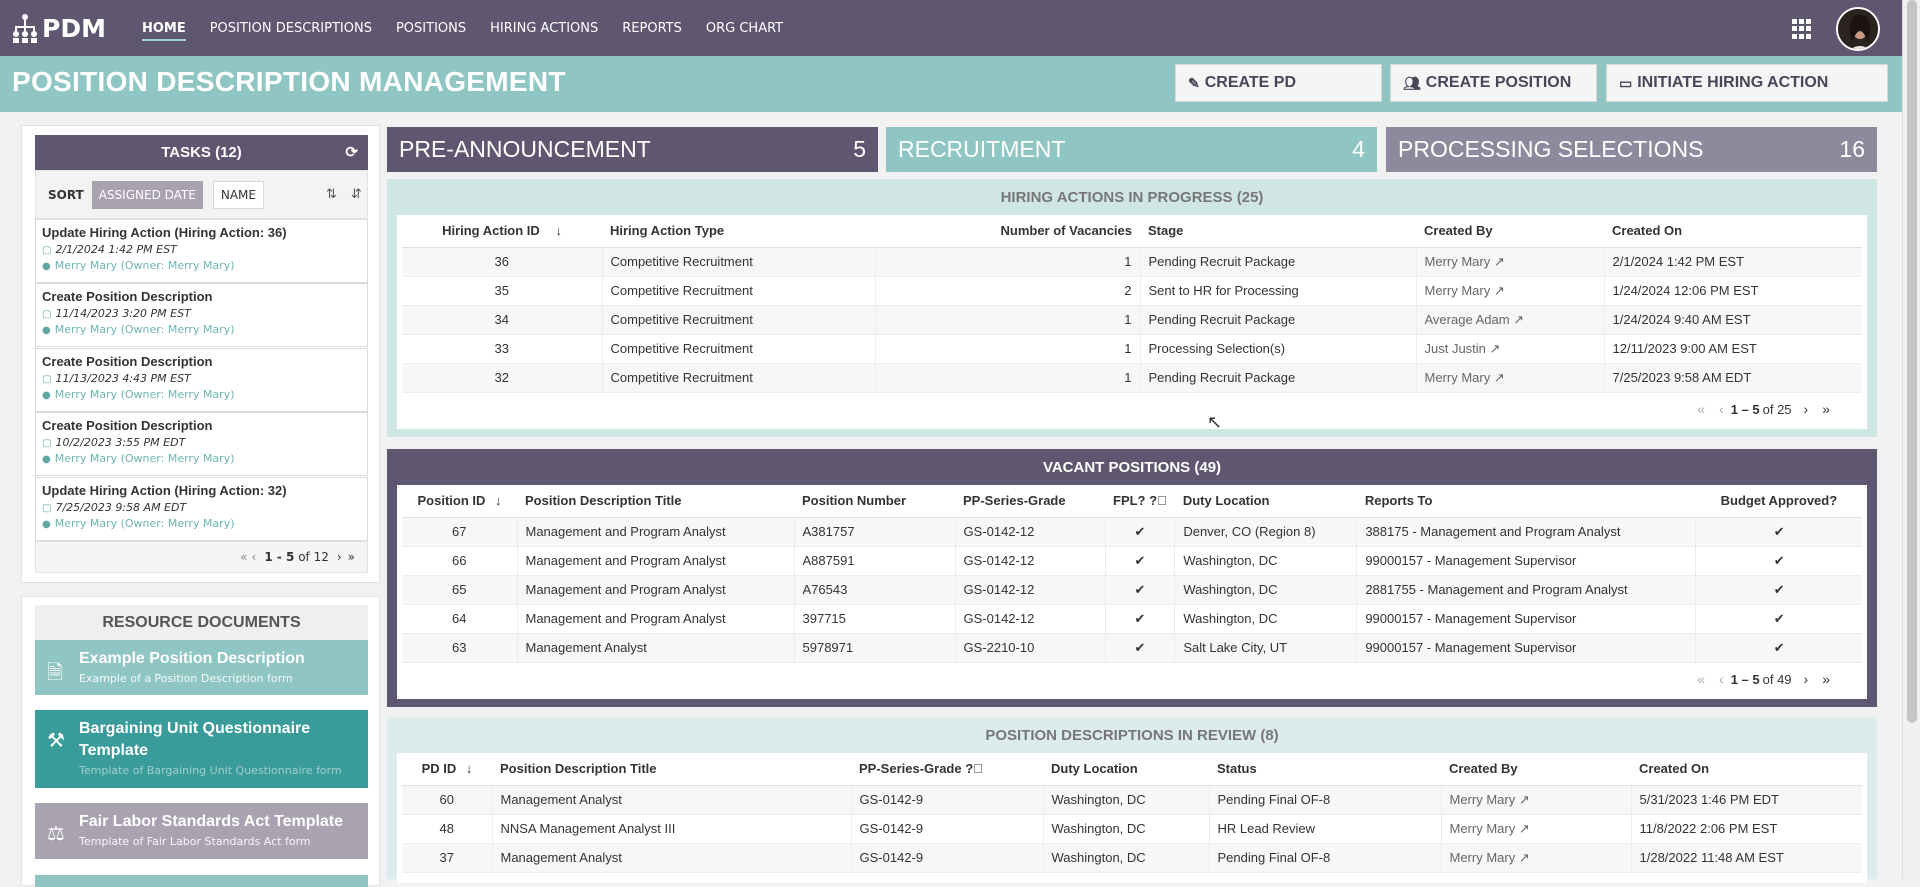  I want to click on refresh-icon: ⟳, so click(351, 152).